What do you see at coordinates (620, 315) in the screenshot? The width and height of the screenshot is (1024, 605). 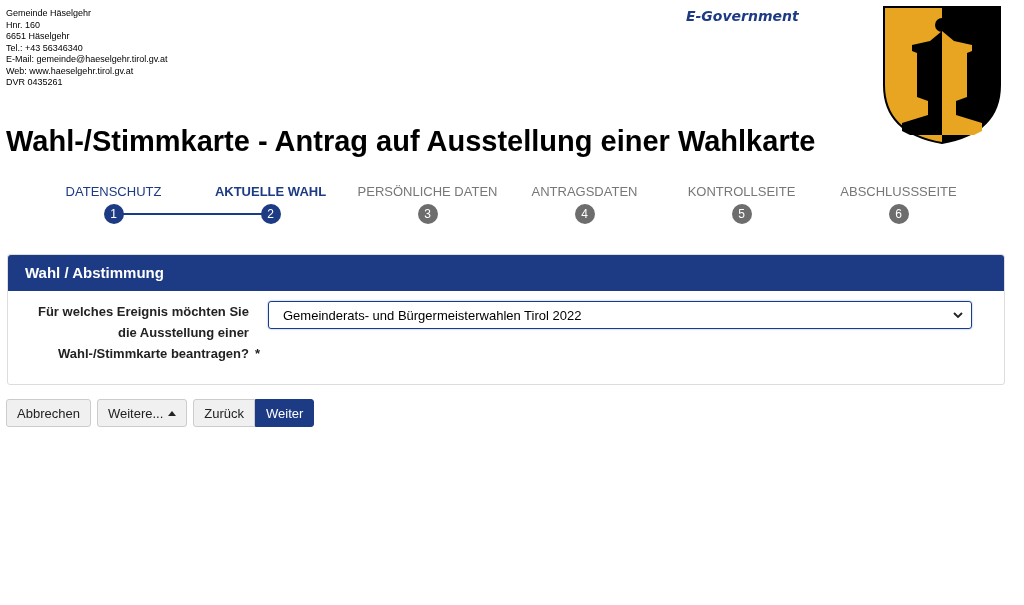 I see `event-select: Gemeinderats- und Bürgermeisterwahlen Tirol 2022` at bounding box center [620, 315].